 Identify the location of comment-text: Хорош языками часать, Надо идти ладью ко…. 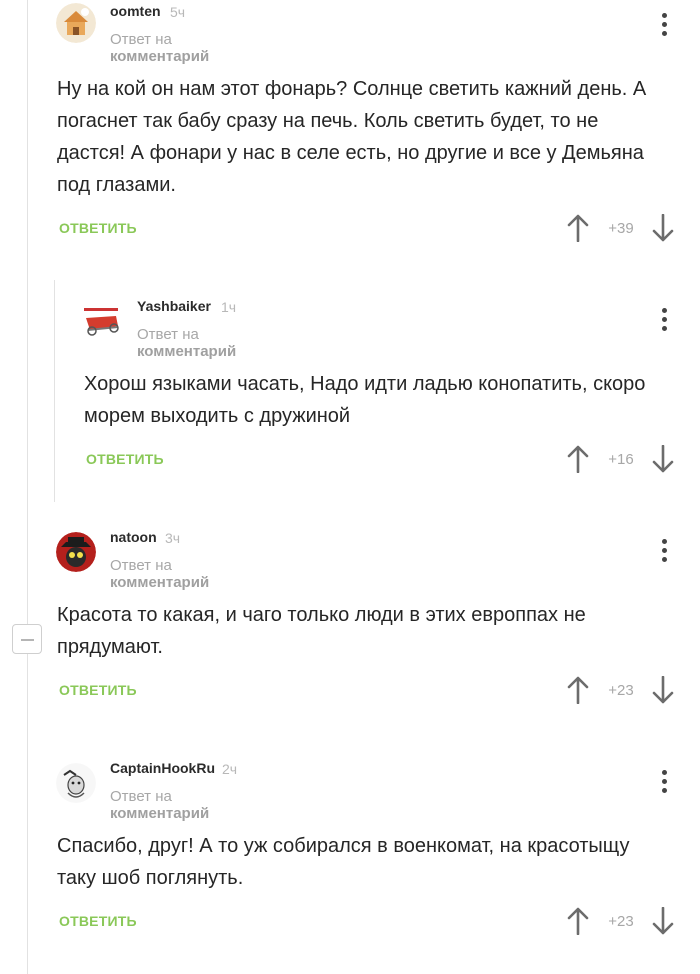
(365, 400).